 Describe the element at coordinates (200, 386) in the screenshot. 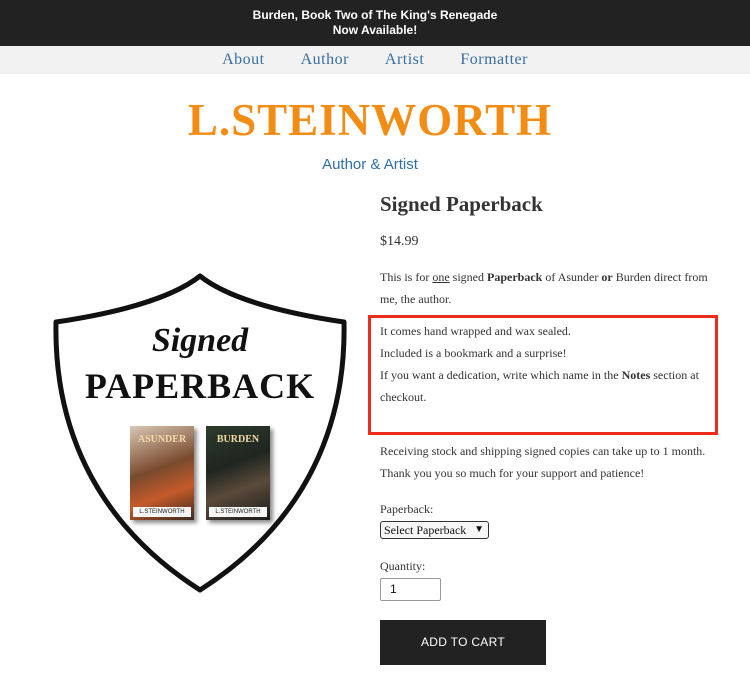

I see `shield-paperback-text: PAPERBACK` at that location.